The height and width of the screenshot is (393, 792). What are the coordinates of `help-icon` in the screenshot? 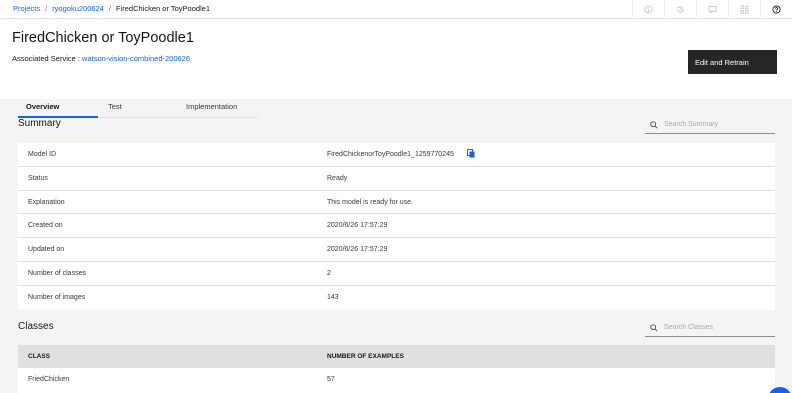 It's located at (776, 9).